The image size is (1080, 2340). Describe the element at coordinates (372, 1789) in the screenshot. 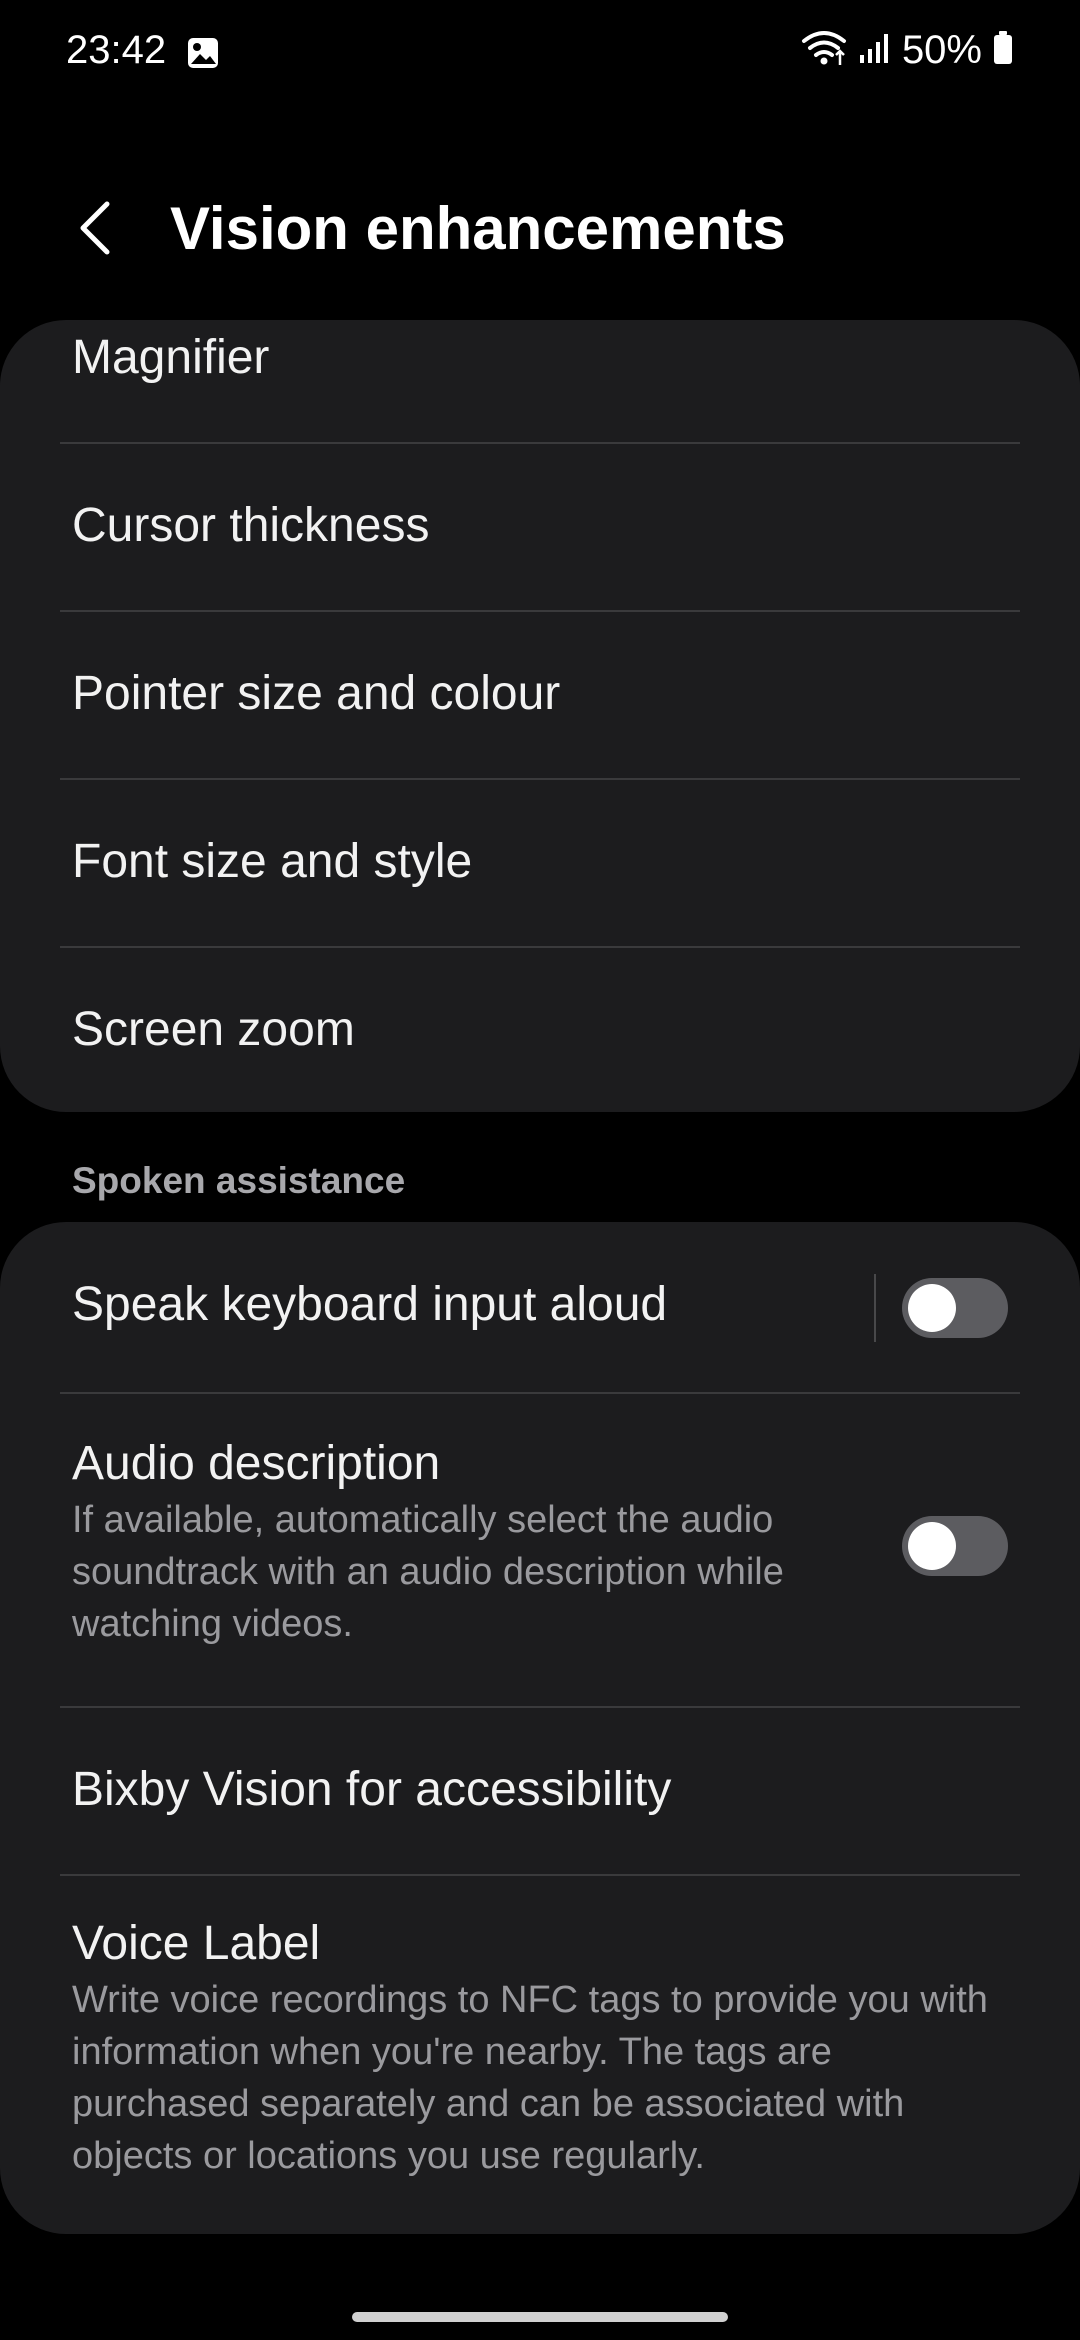

I see `item-title: Bixby Vision for accessibility` at that location.